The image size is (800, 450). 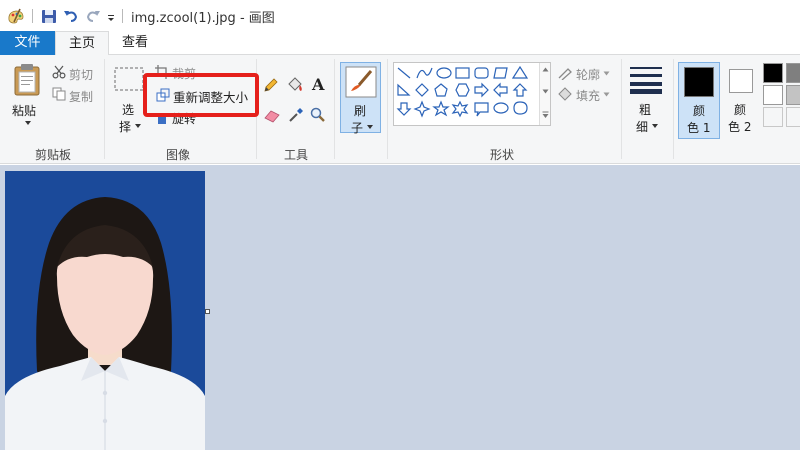 I want to click on fill-bucket-icon, so click(x=295, y=85).